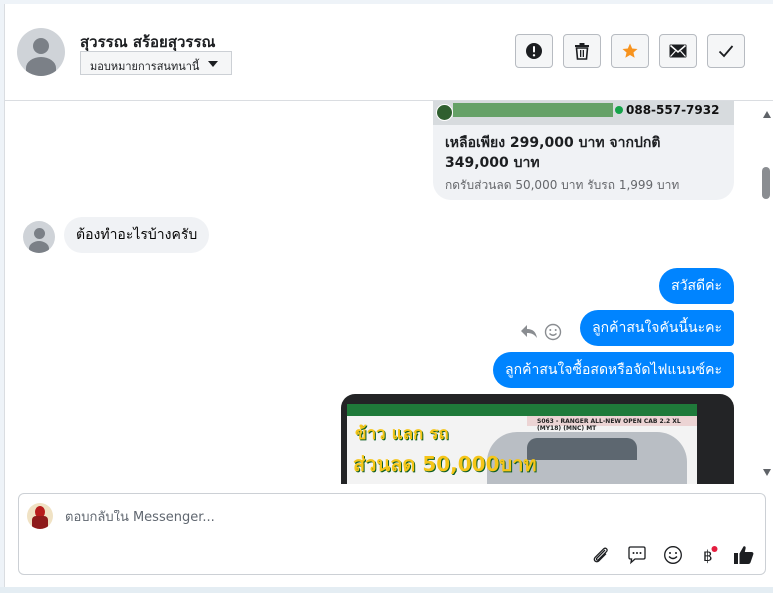  I want to click on outgoing-message: ลูกค้าสนใจคันนี้นะคะ, so click(657, 328).